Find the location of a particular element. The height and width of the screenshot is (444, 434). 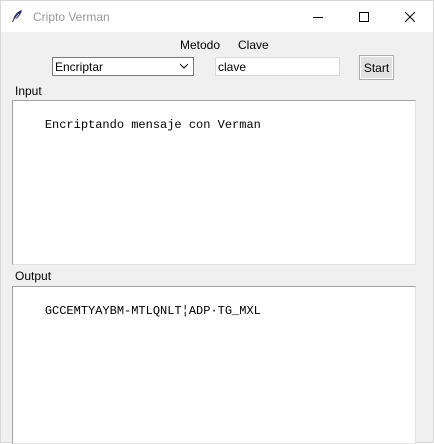

close-button is located at coordinates (410, 16).